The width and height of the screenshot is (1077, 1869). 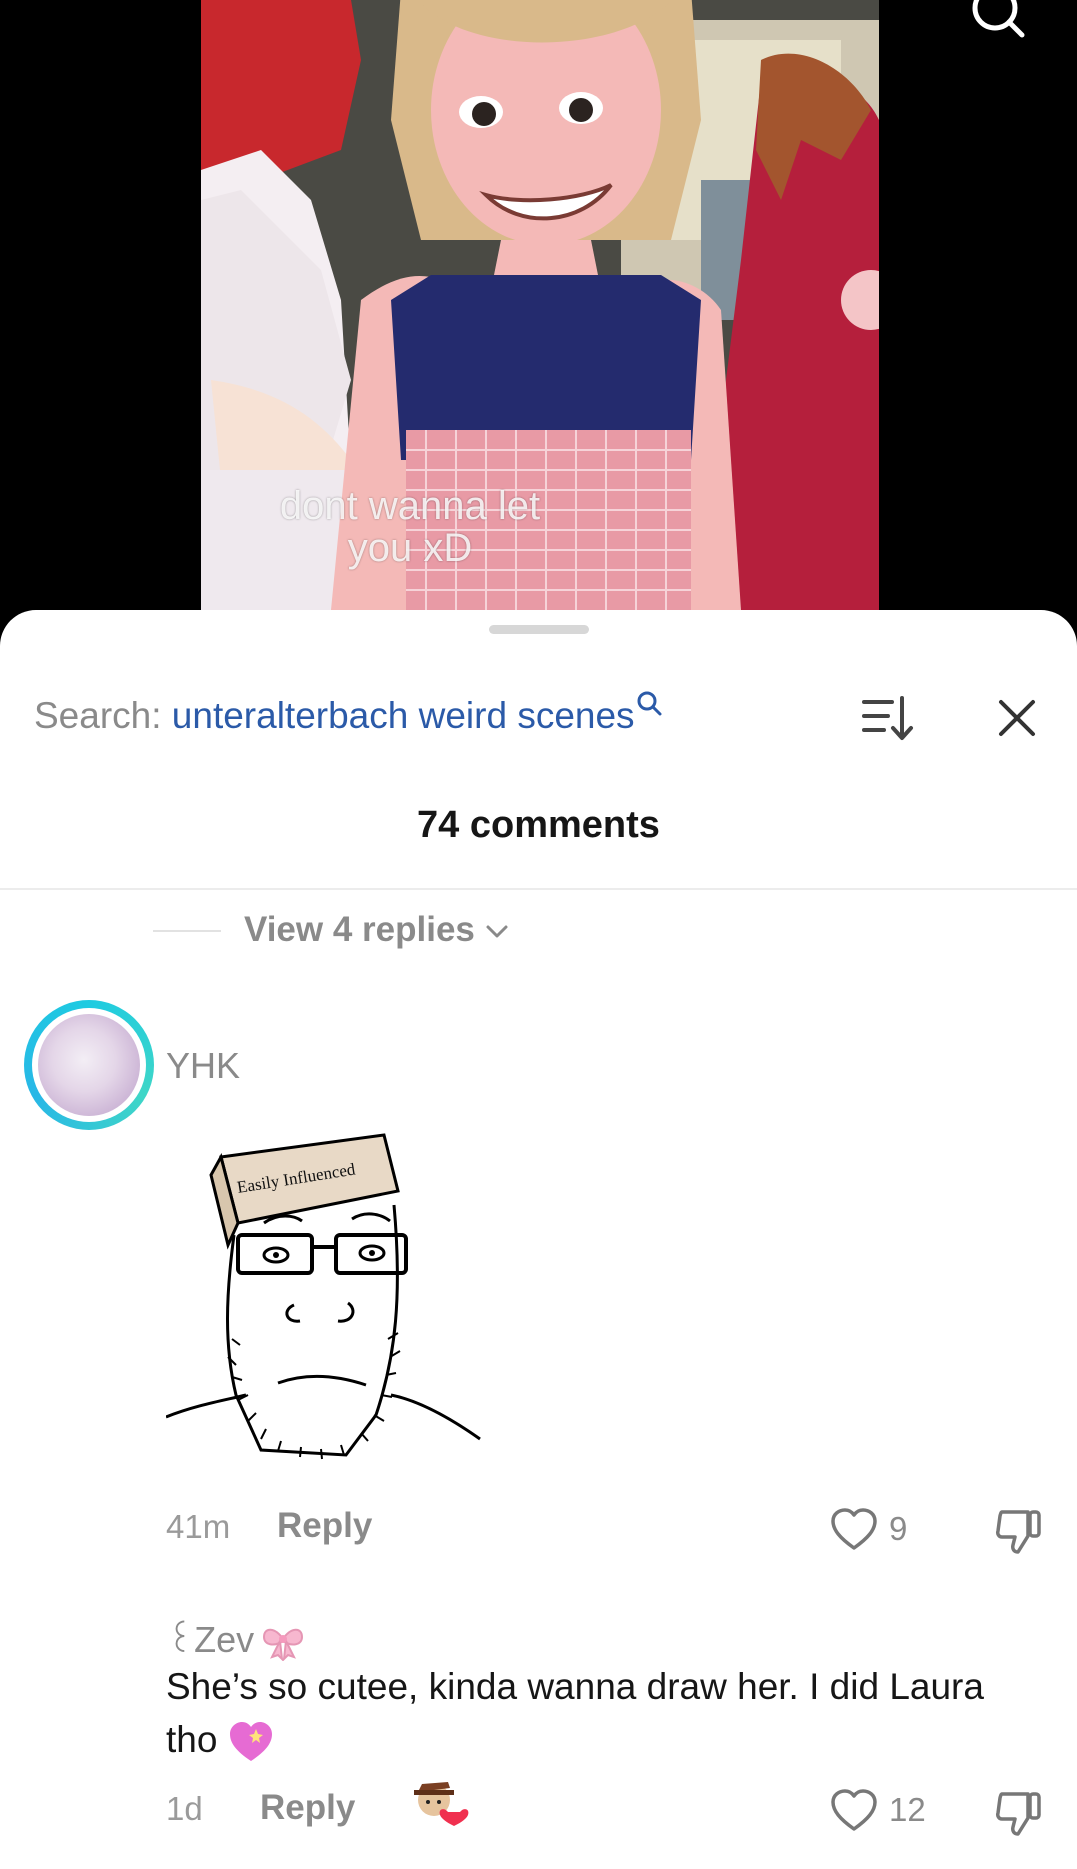 I want to click on like-count: 12, so click(x=907, y=1809).